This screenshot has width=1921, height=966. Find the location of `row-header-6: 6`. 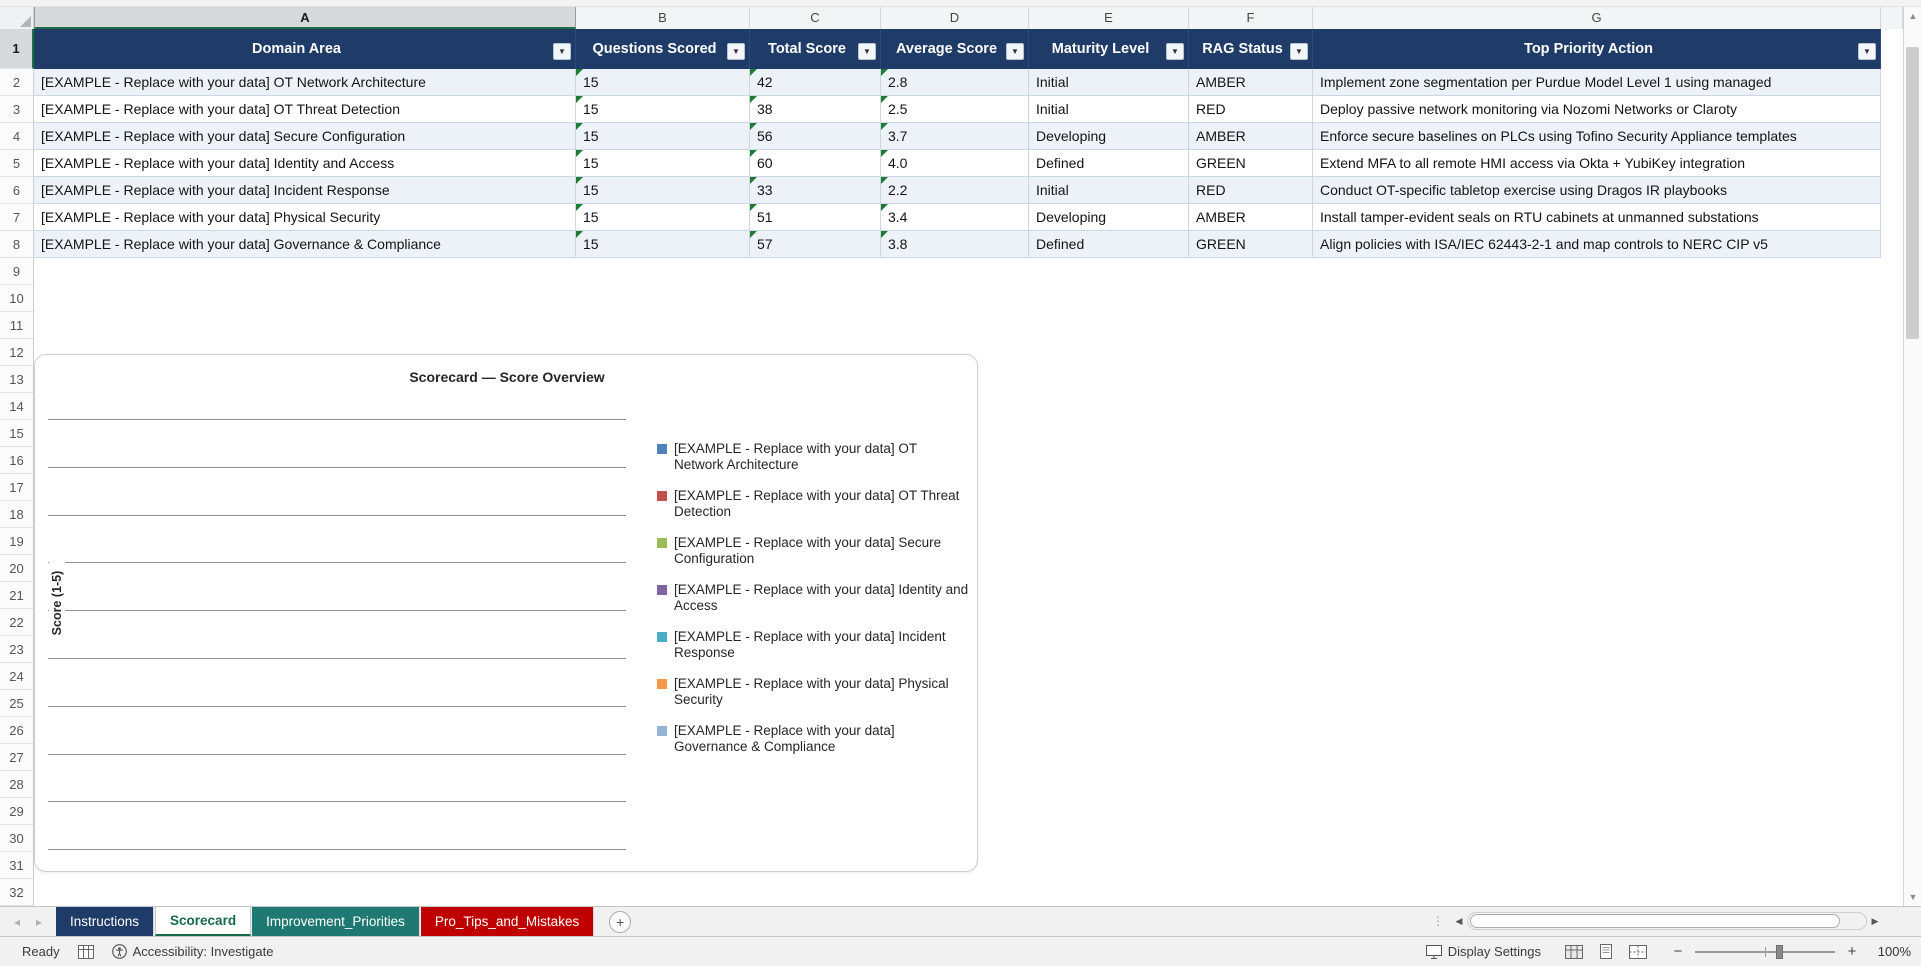

row-header-6: 6 is located at coordinates (17, 190).